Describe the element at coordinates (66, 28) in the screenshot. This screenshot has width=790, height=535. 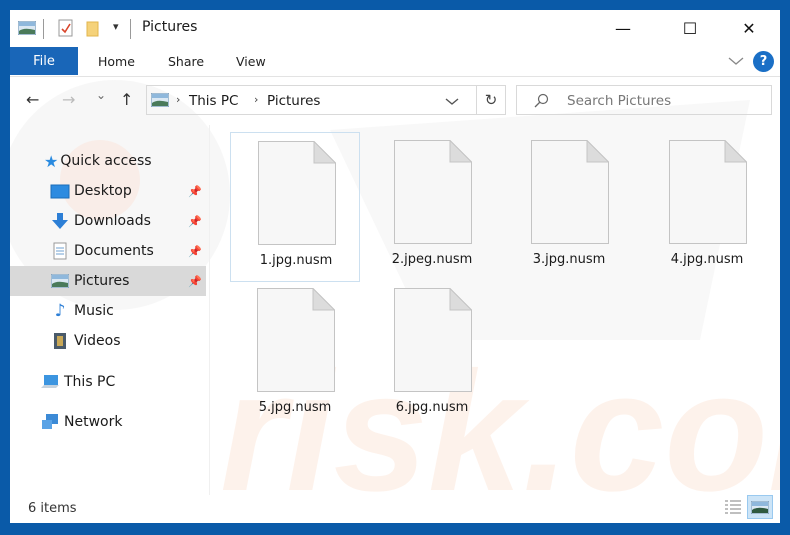
I see `properties-icon` at that location.